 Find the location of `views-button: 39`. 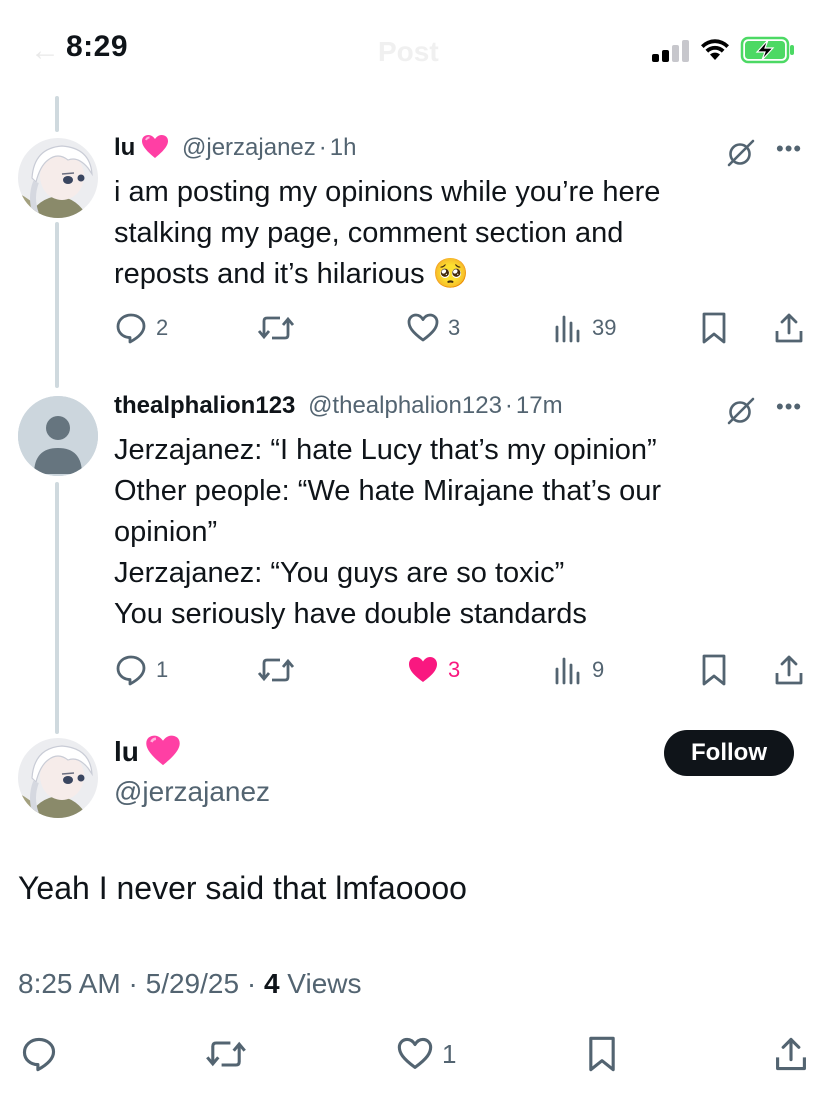

views-button: 39 is located at coordinates (585, 328).